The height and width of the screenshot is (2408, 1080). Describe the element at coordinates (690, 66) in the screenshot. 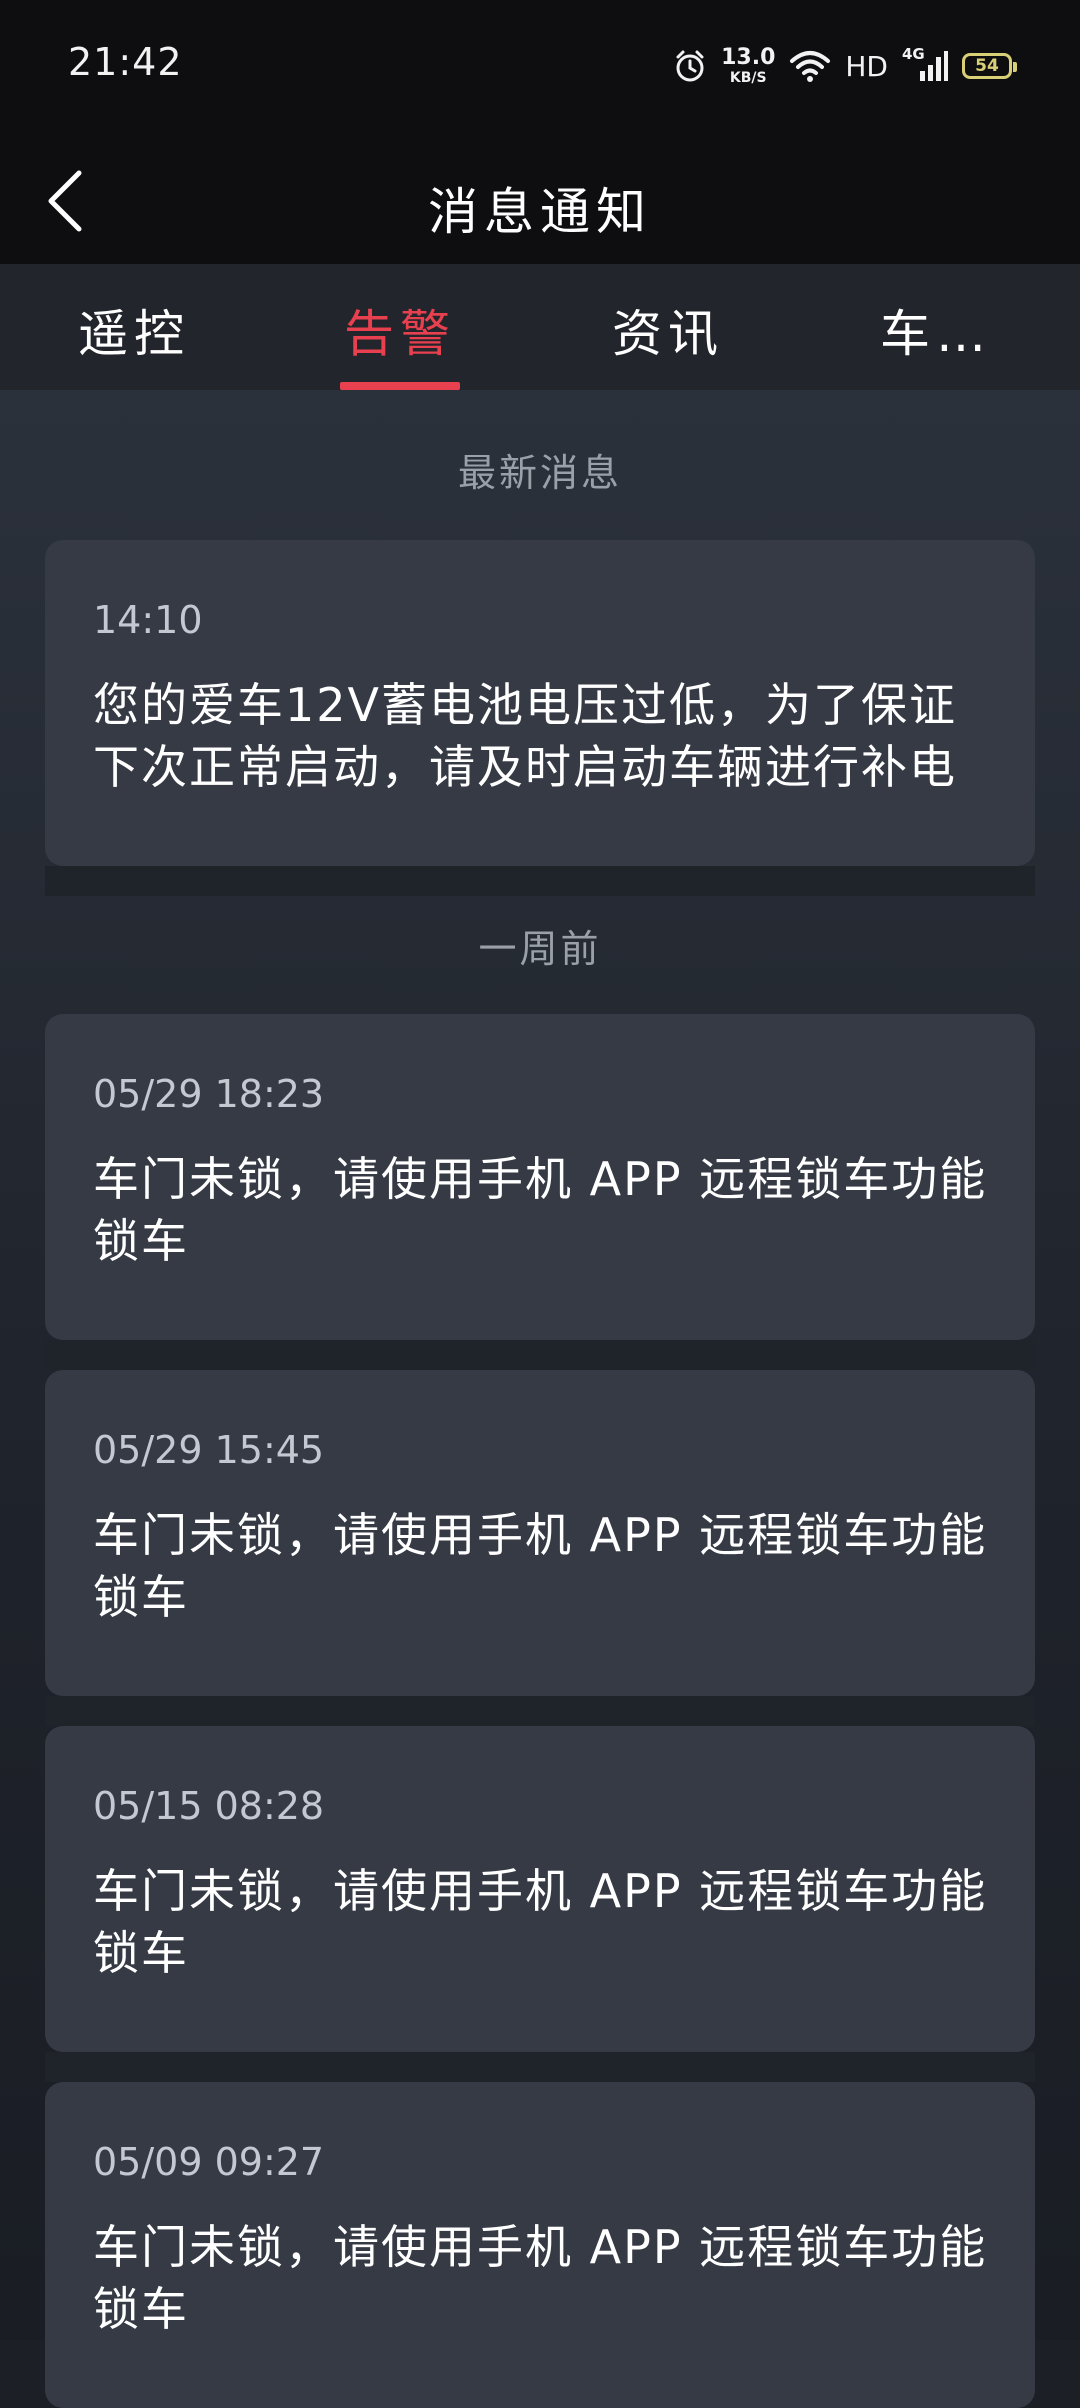

I see `alarm-clock-icon` at that location.